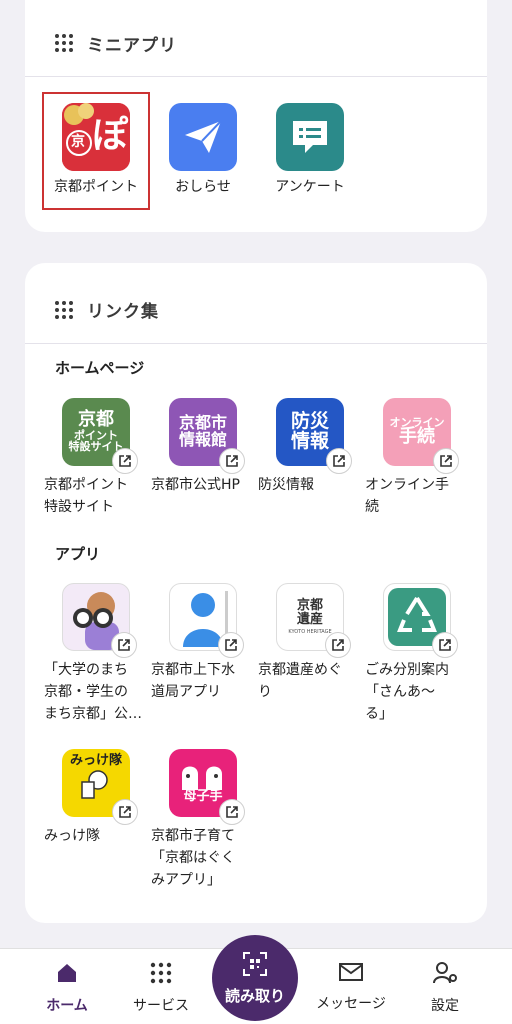  I want to click on link-label-line: 京都市上下水, so click(193, 670).